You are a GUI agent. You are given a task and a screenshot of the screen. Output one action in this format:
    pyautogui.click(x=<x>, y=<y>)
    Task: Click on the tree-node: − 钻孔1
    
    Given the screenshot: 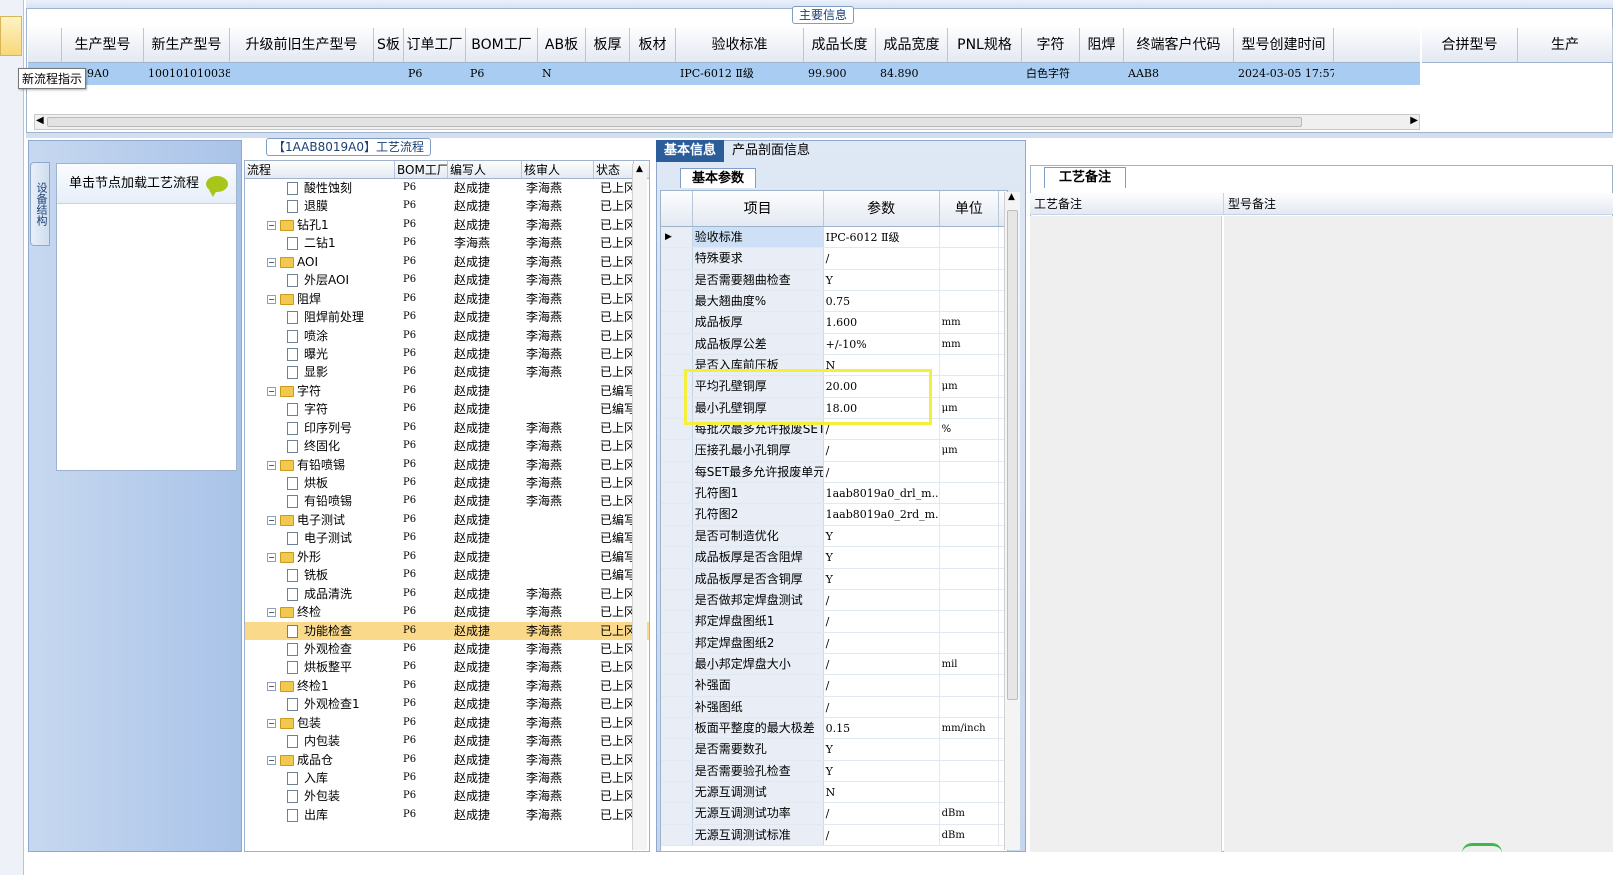 What is the action you would take?
    pyautogui.click(x=320, y=225)
    